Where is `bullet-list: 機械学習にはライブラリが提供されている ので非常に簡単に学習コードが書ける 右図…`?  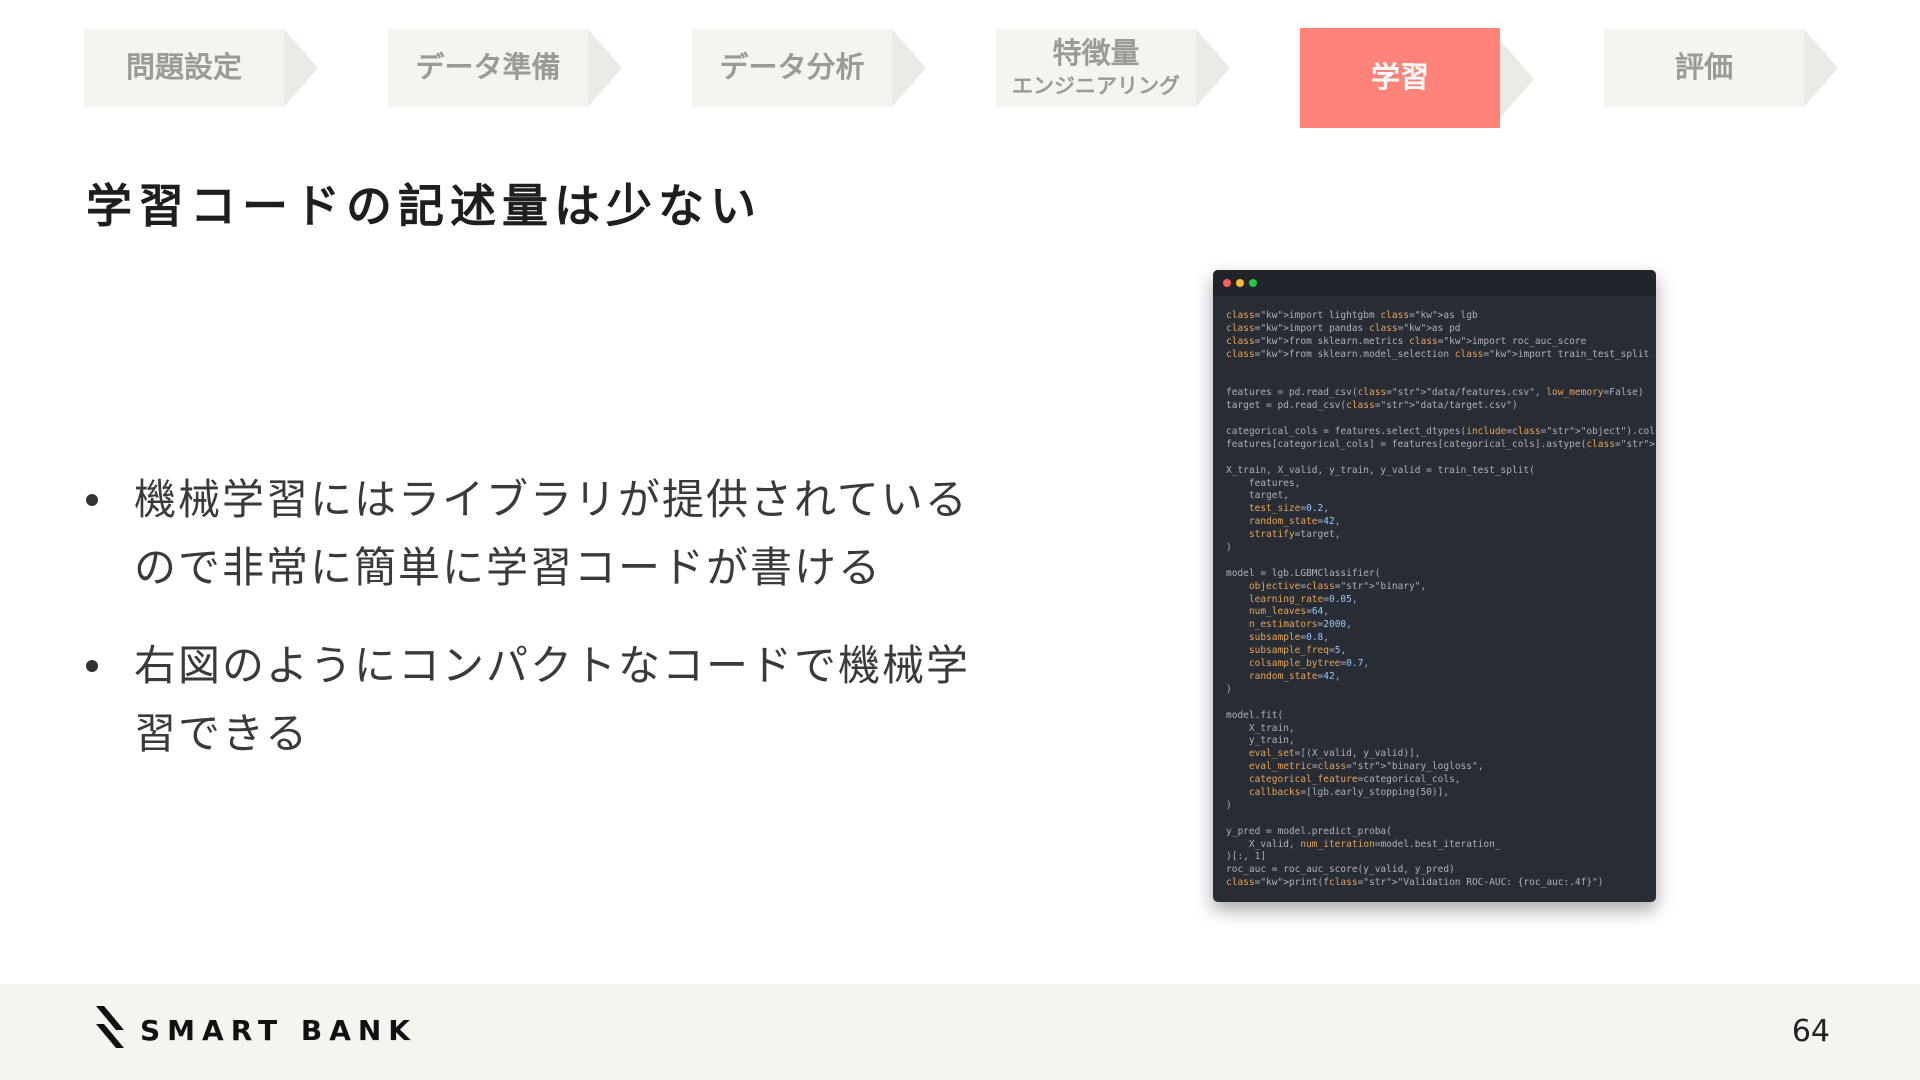
bullet-list: 機械学習にはライブラリが提供されている ので非常に簡単に学習コードが書ける 右図… is located at coordinates (551, 632).